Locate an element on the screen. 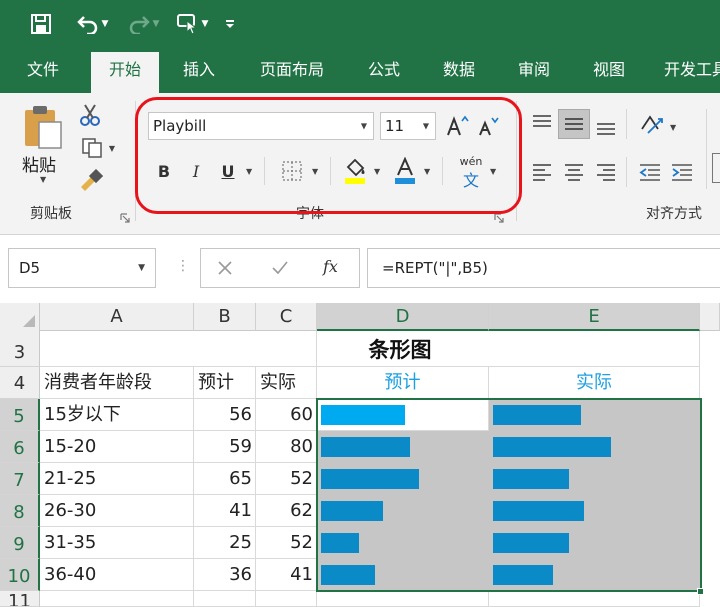 The height and width of the screenshot is (607, 720). forecast-value-cell: 65 is located at coordinates (225, 479).